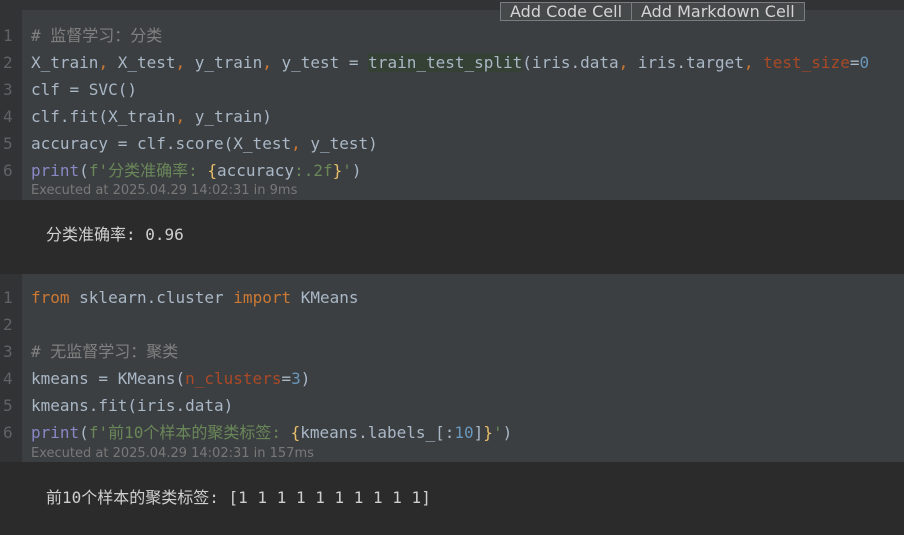 The height and width of the screenshot is (535, 904). I want to click on execution-status: Executed at 2025.04.29 14:02:31 in 157ms, so click(172, 453).